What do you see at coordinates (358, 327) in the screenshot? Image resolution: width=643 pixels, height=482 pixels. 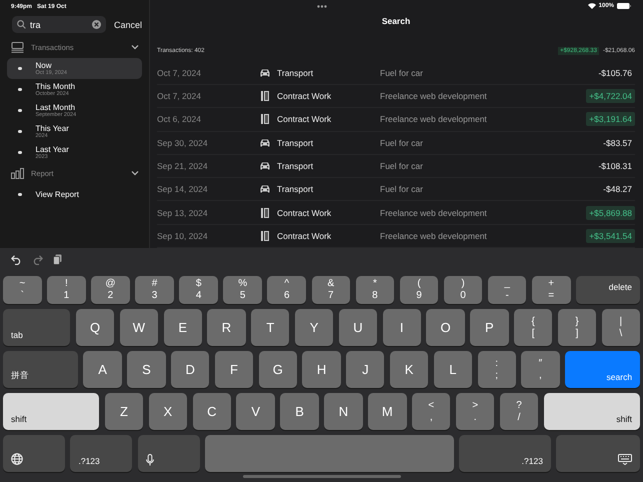 I see `letter-key: U` at bounding box center [358, 327].